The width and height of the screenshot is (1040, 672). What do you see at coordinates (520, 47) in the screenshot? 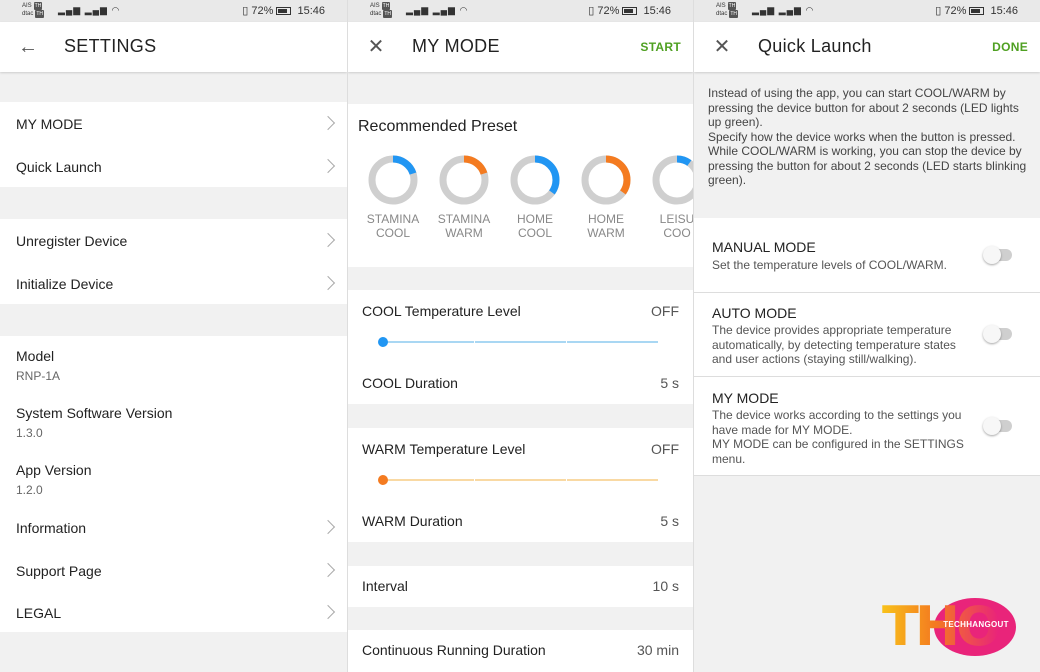
I see `my-mode-app-bar: ✕ MY MODE START` at bounding box center [520, 47].